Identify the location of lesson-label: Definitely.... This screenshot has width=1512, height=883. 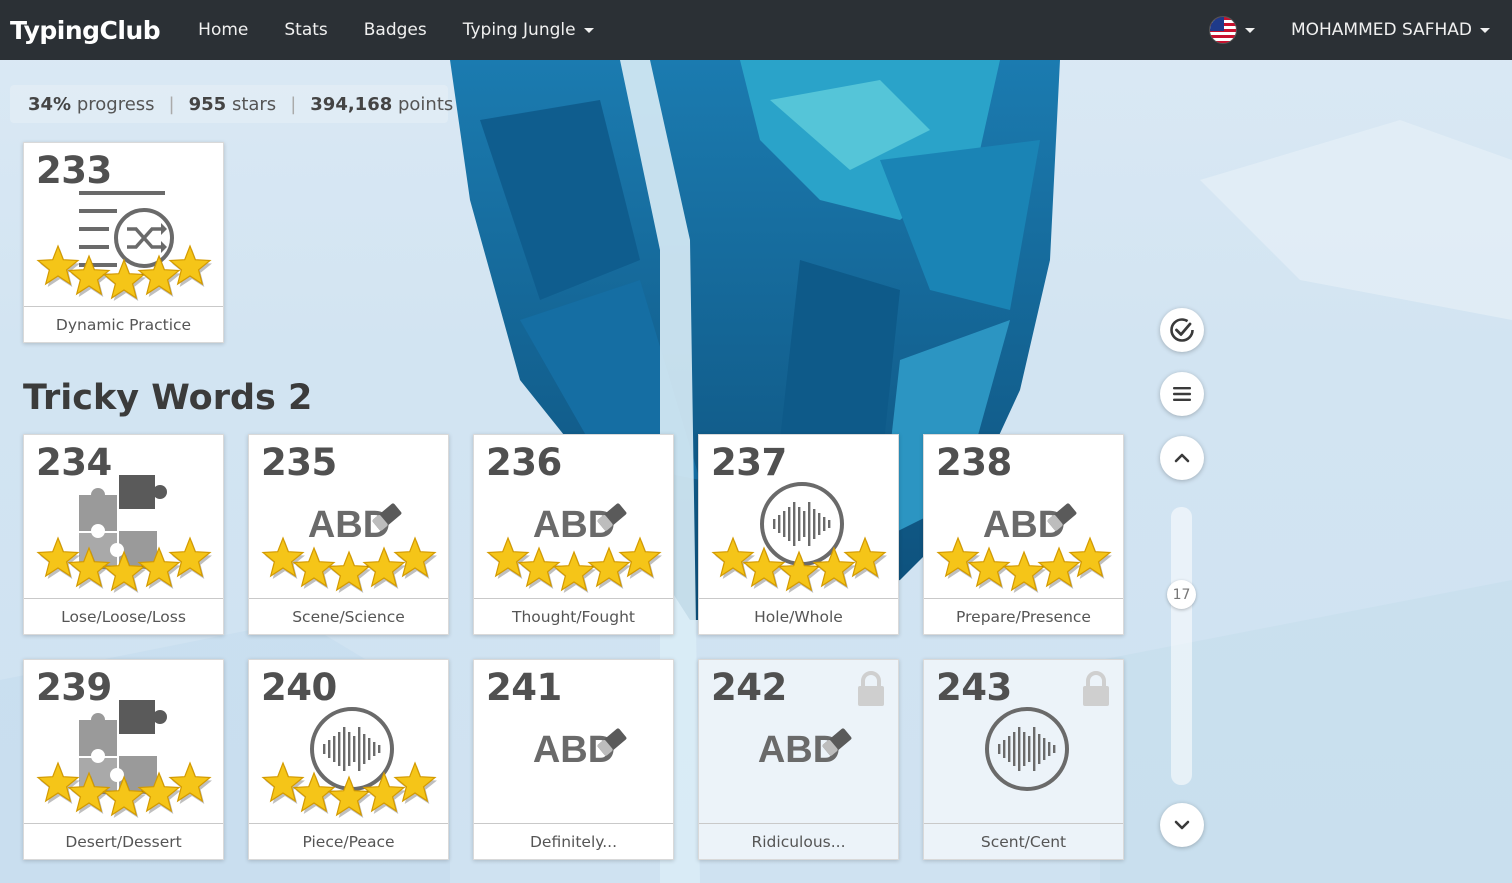
(573, 841).